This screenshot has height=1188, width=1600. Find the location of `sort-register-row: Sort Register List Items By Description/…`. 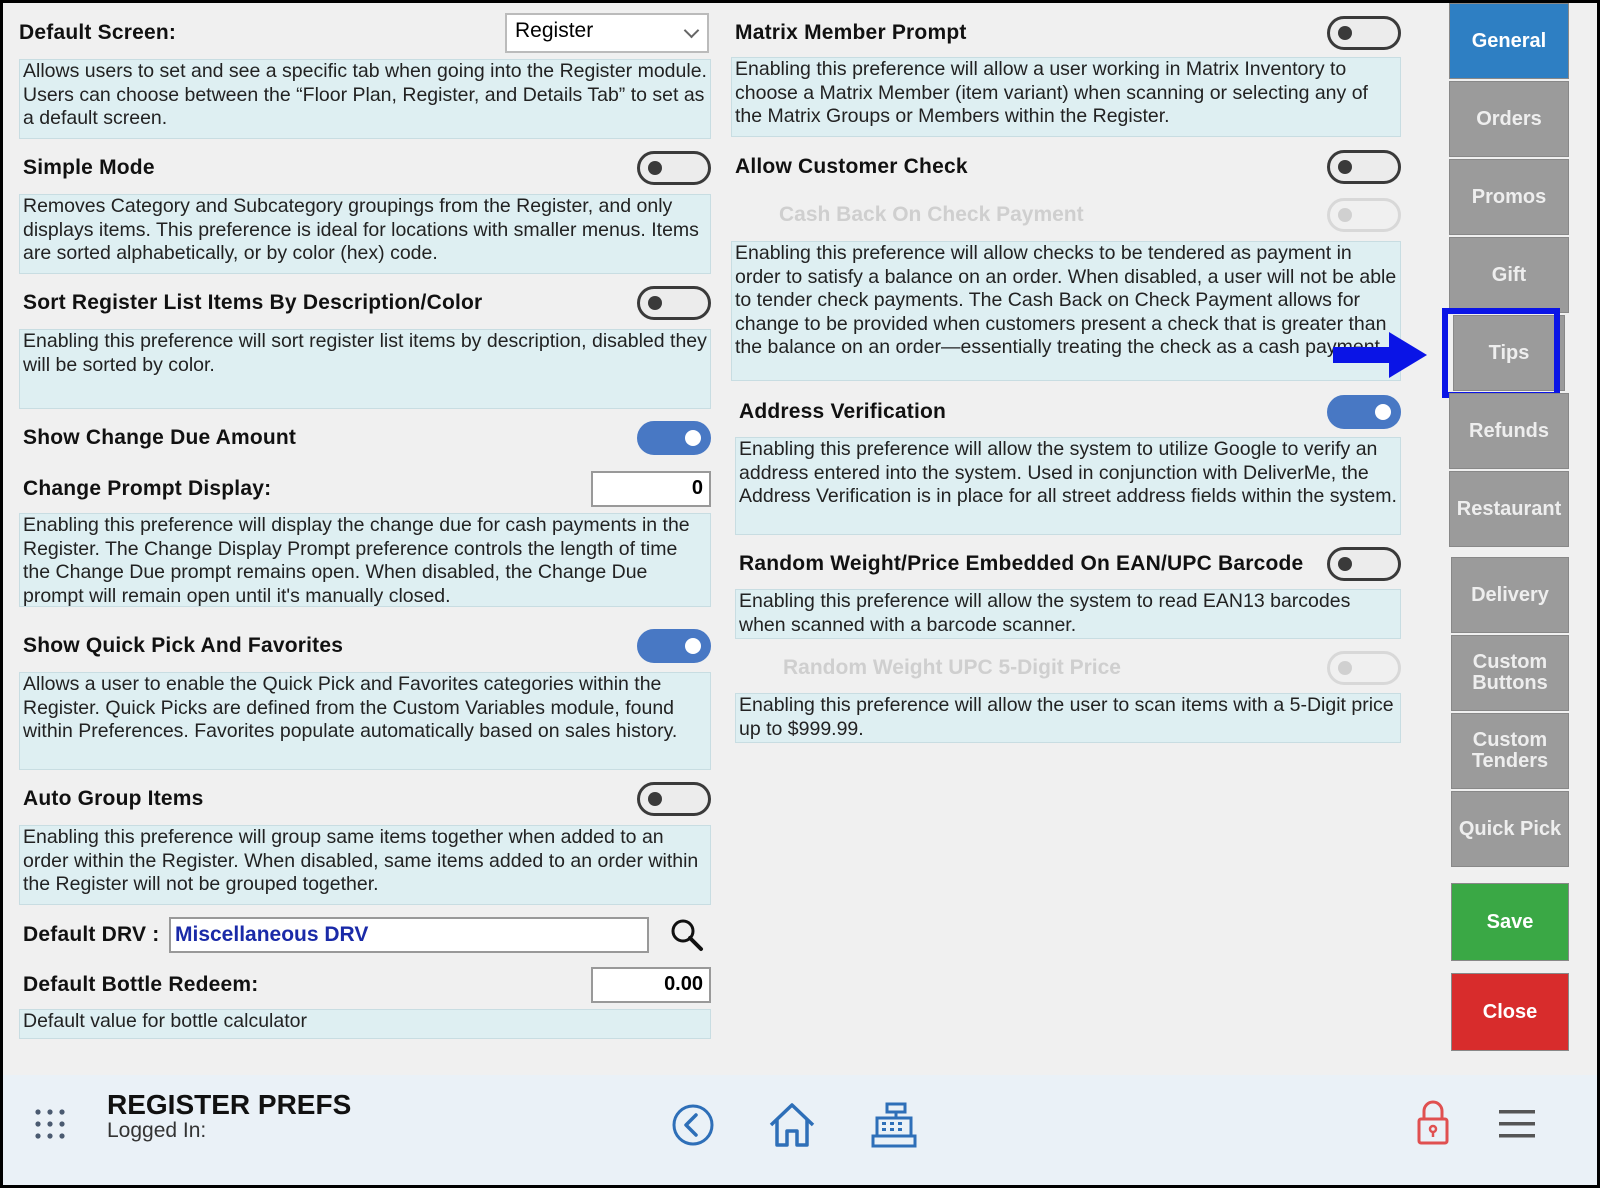

sort-register-row: Sort Register List Items By Description/… is located at coordinates (365, 303).